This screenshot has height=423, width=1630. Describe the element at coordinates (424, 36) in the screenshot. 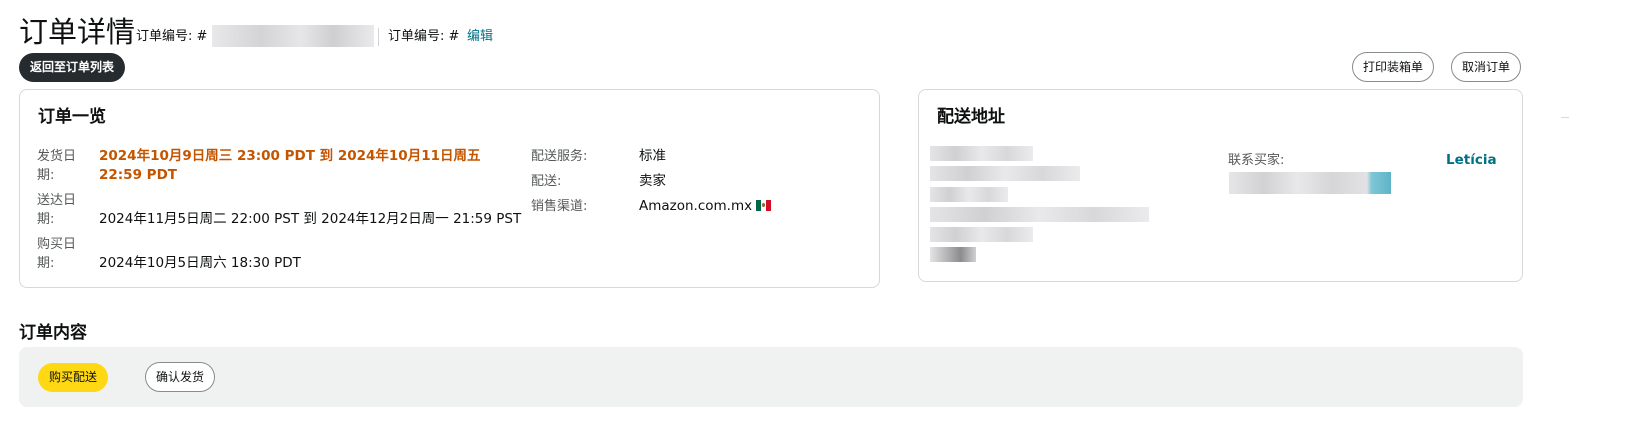

I see `order-number-label-secondary: 订单编号: #` at that location.